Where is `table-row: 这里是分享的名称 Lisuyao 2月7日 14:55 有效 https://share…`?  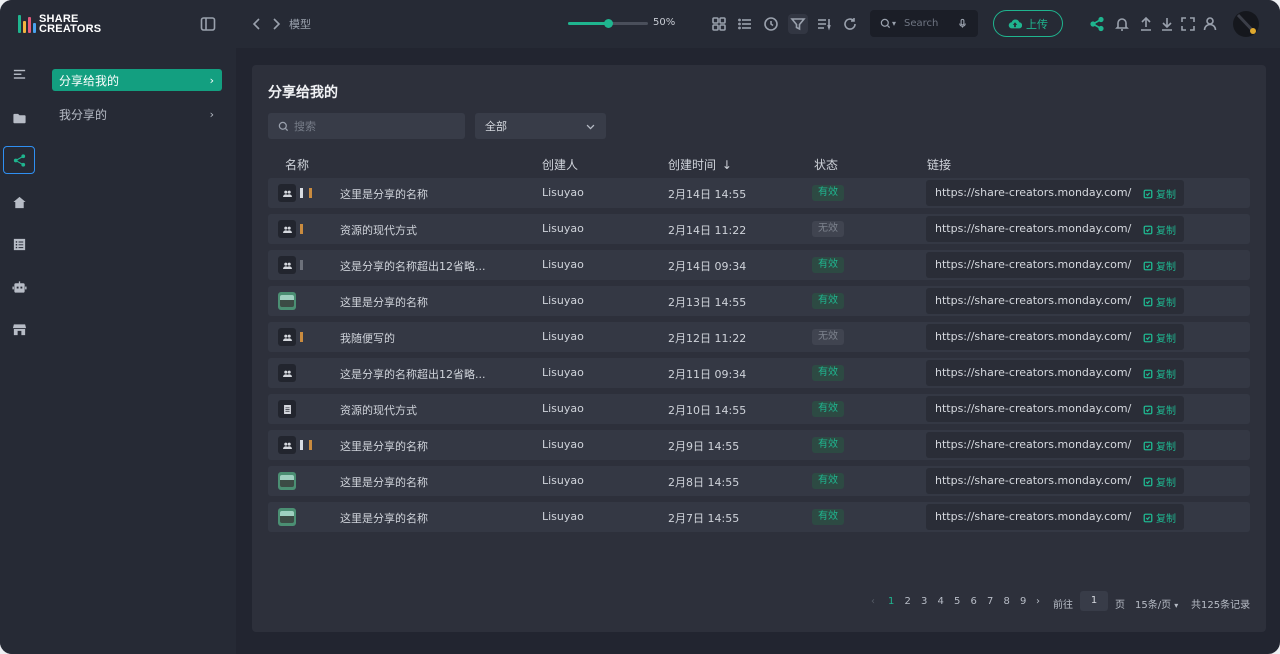
table-row: 这里是分享的名称 Lisuyao 2月7日 14:55 有效 https://share… is located at coordinates (759, 517).